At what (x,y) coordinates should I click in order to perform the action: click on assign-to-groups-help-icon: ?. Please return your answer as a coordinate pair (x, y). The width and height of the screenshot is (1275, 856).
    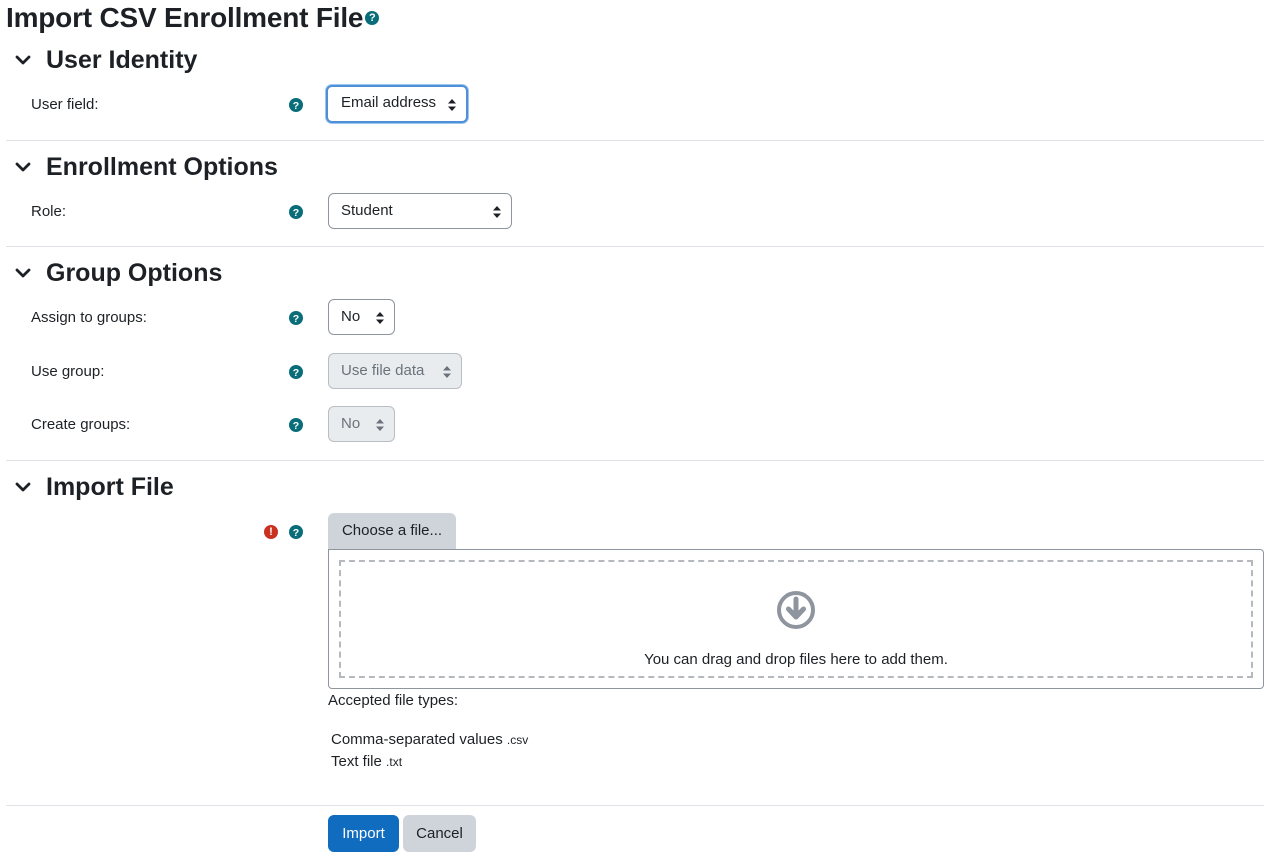
    Looking at the image, I should click on (296, 318).